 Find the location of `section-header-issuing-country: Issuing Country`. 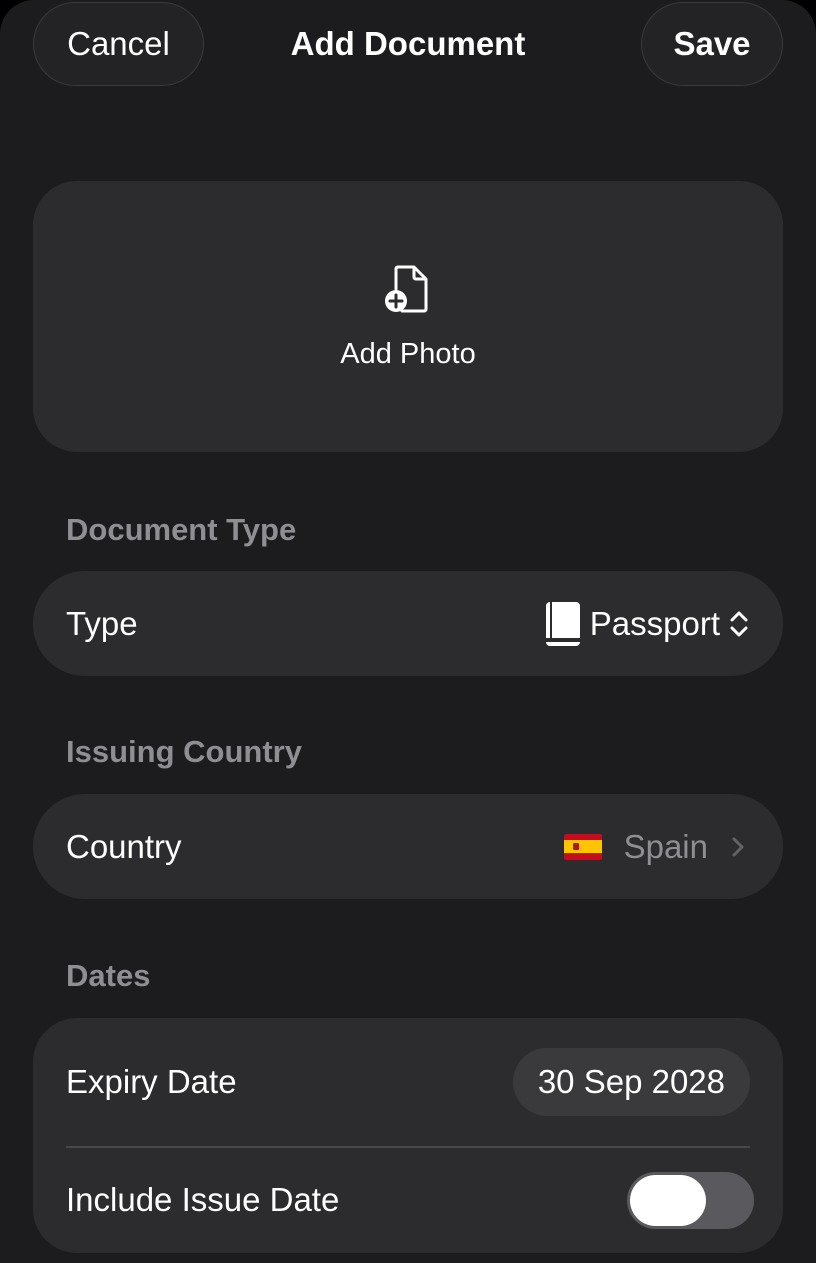

section-header-issuing-country: Issuing Country is located at coordinates (184, 751).